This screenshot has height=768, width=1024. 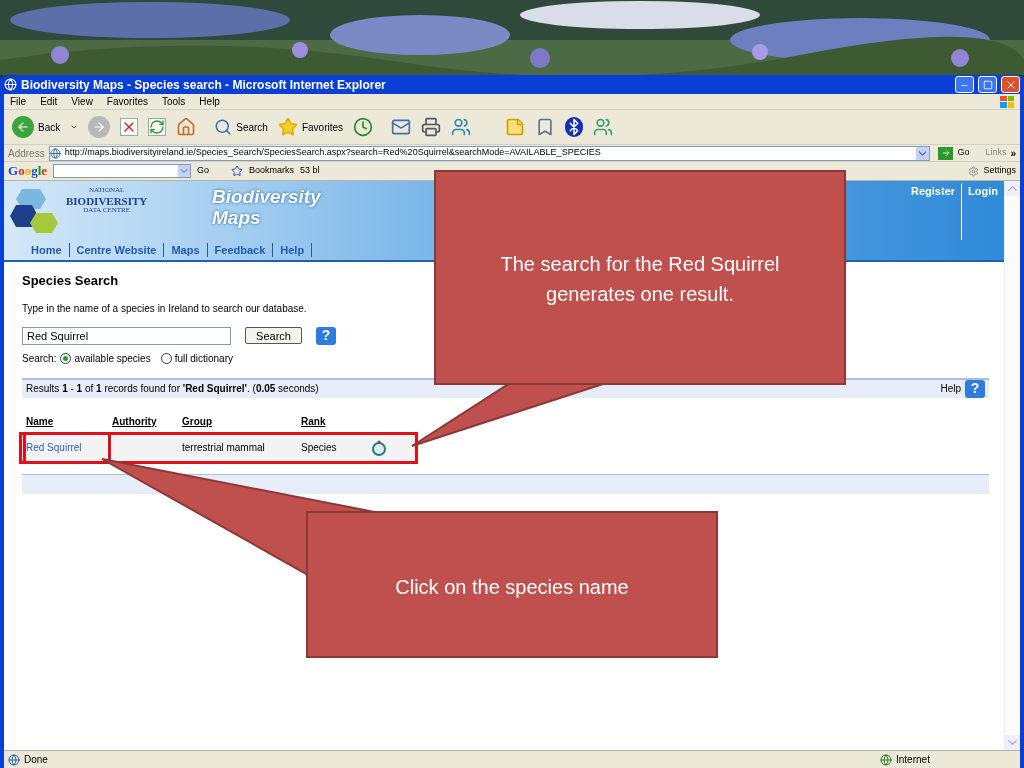 What do you see at coordinates (1012, 465) in the screenshot?
I see `scrollbar` at bounding box center [1012, 465].